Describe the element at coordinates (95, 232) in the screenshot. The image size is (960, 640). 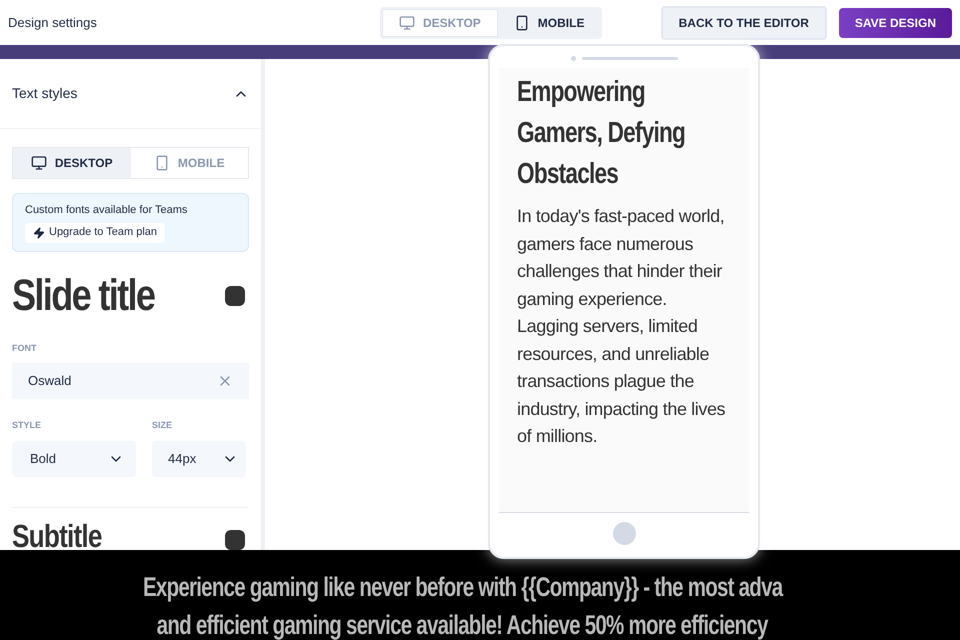
I see `upgrade-button: Upgrade to Team plan` at that location.